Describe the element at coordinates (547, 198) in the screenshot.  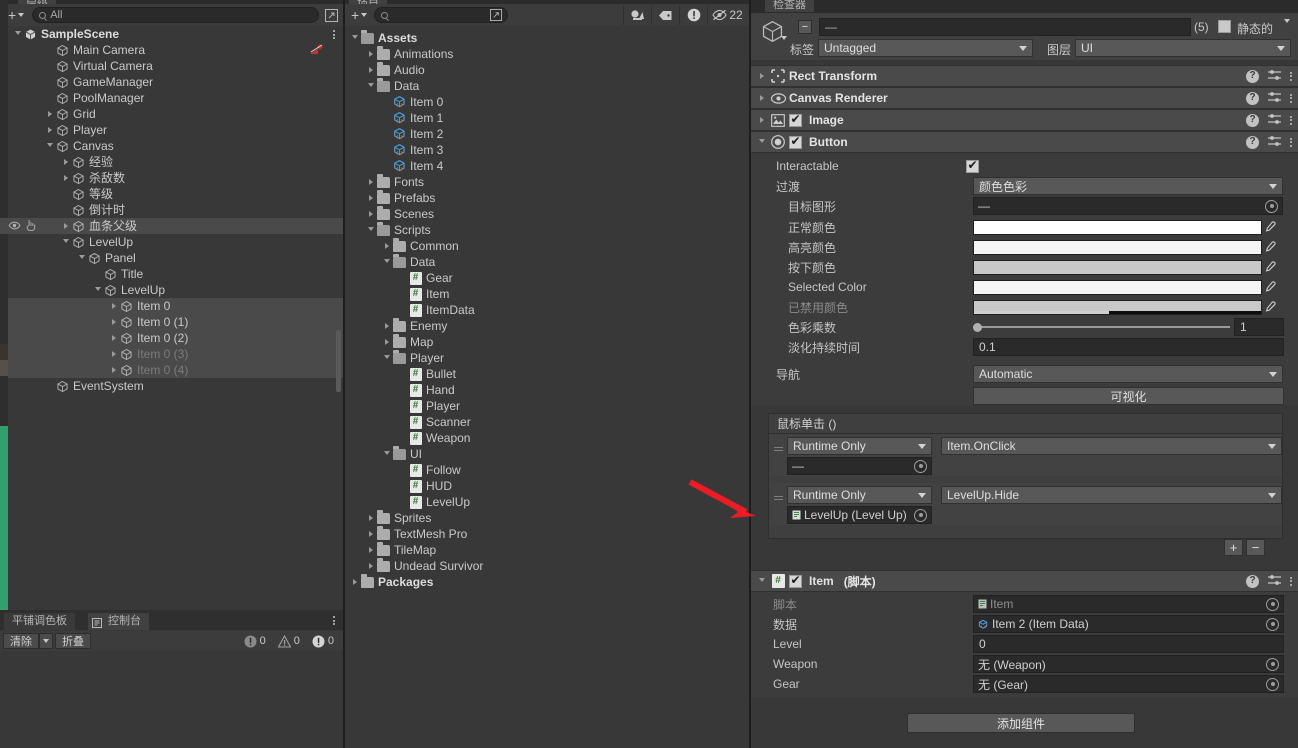
I see `project-item-10: Prefabs` at that location.